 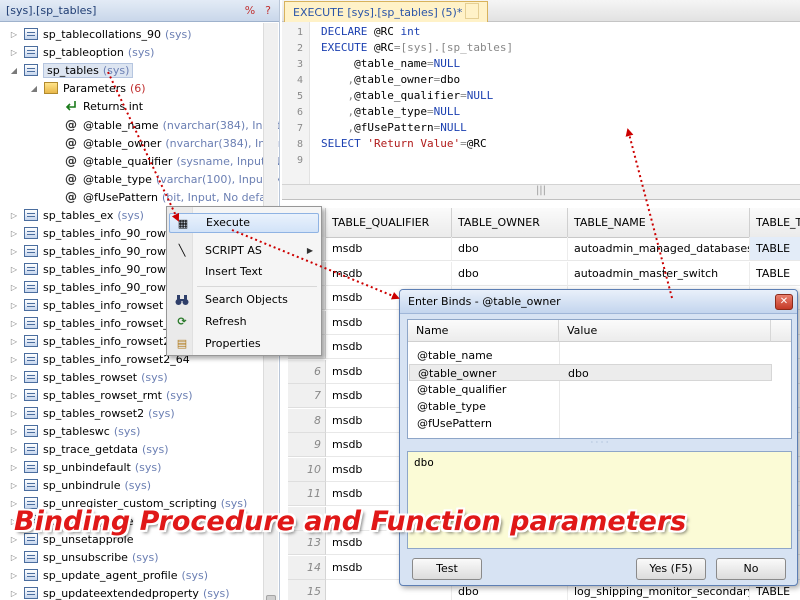 What do you see at coordinates (307, 469) in the screenshot?
I see `grid-row-number: 10` at bounding box center [307, 469].